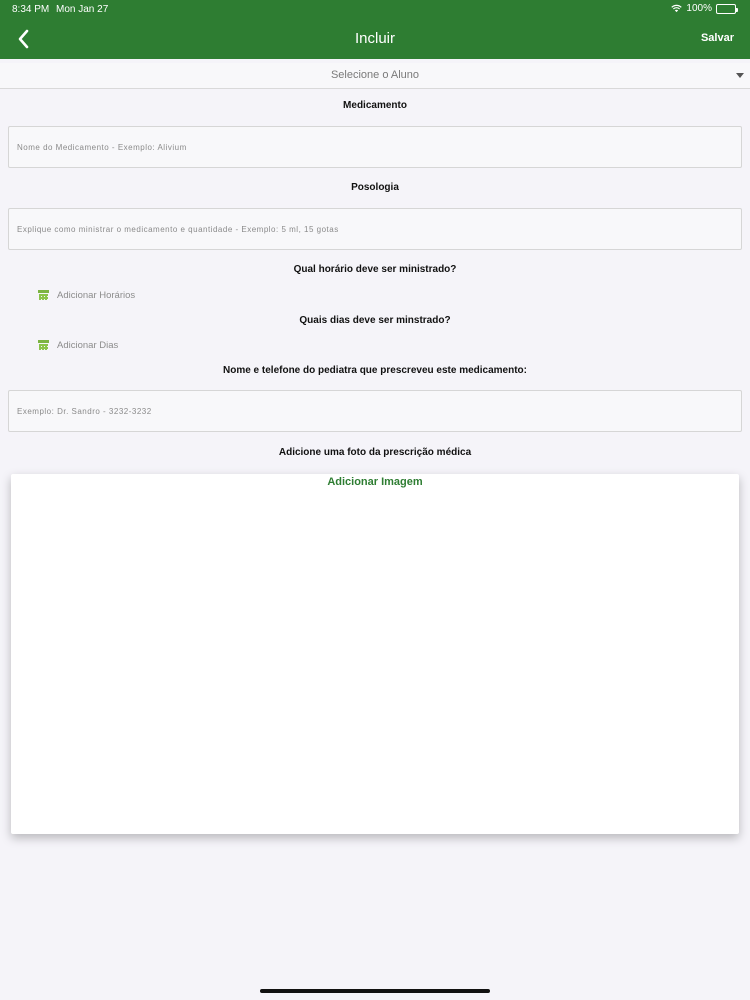  I want to click on add-hours-button: Adicionar Horários, so click(86, 295).